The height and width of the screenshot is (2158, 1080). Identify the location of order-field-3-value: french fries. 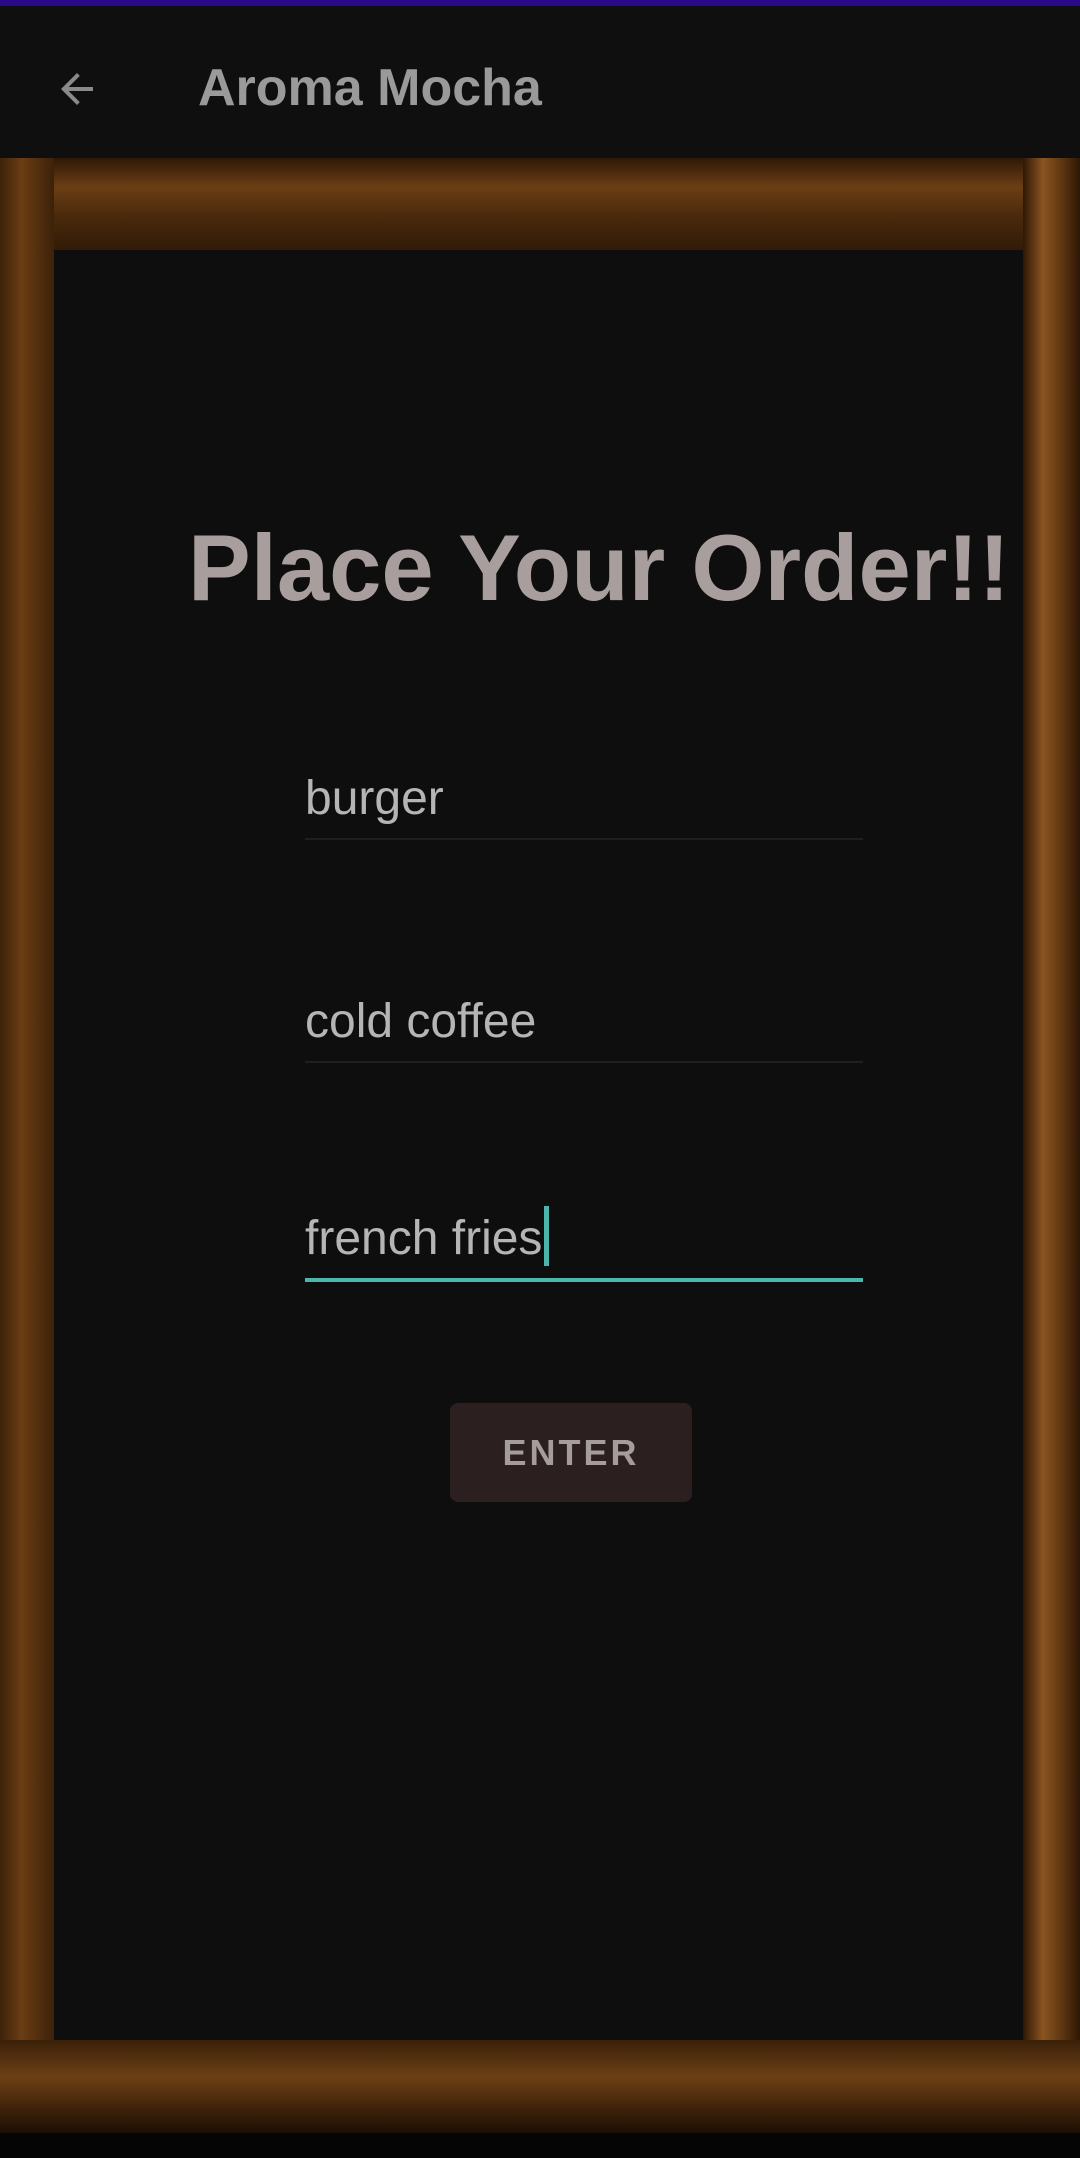
(424, 1238).